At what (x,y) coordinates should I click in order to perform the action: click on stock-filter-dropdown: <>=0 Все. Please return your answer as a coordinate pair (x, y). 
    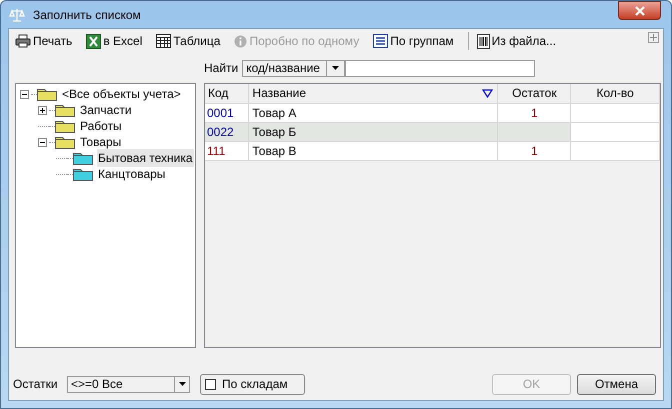
    Looking at the image, I should click on (128, 384).